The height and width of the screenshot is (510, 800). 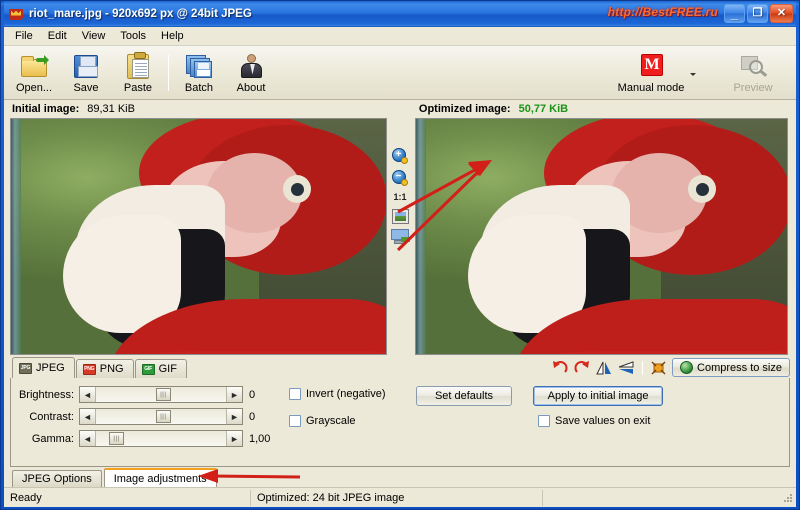 What do you see at coordinates (104, 368) in the screenshot?
I see `tab-png: PNG PNG` at bounding box center [104, 368].